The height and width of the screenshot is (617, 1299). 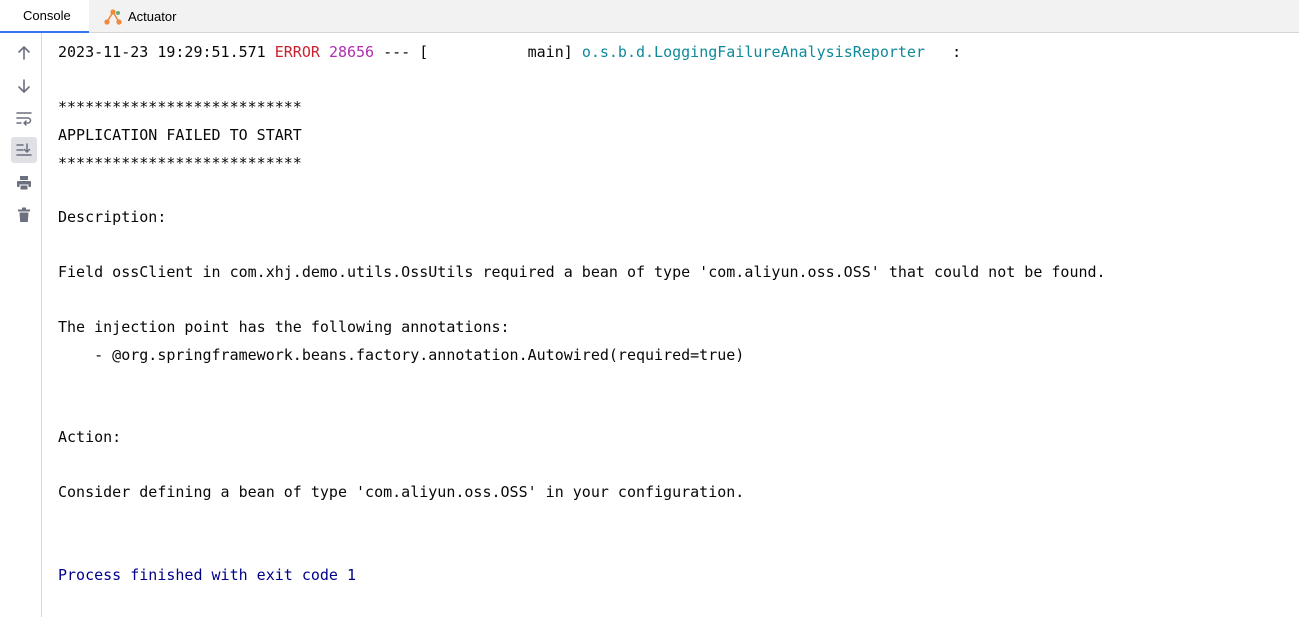 What do you see at coordinates (162, 52) in the screenshot?
I see `log-timestamp: 2023-11-23 19:29:51.571` at bounding box center [162, 52].